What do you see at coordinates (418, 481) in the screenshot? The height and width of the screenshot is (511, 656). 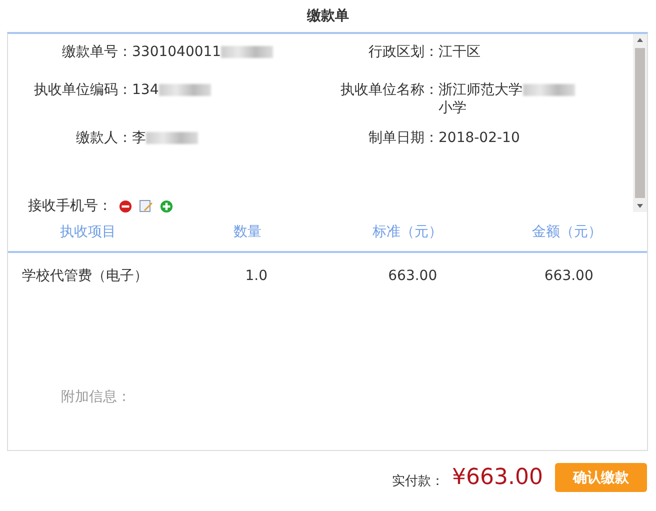 I see `payment-label: 实付款：` at bounding box center [418, 481].